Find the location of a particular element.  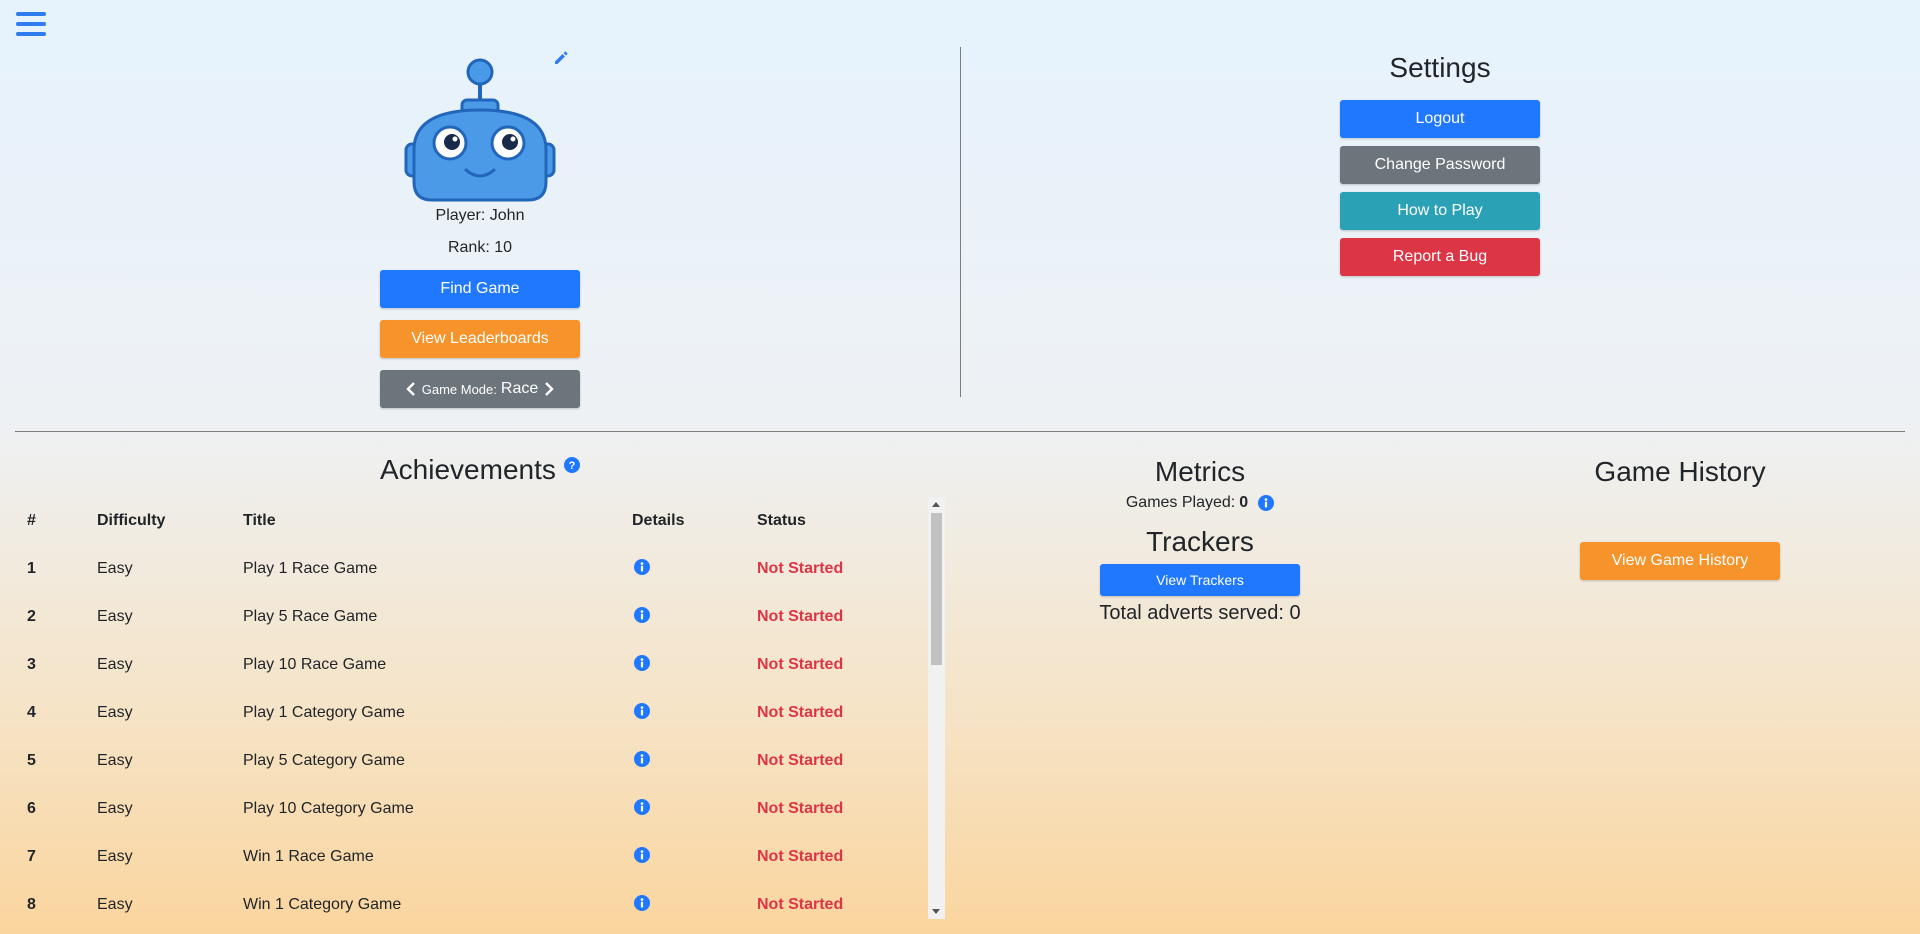

player-rank: Rank: 10 is located at coordinates (480, 247).